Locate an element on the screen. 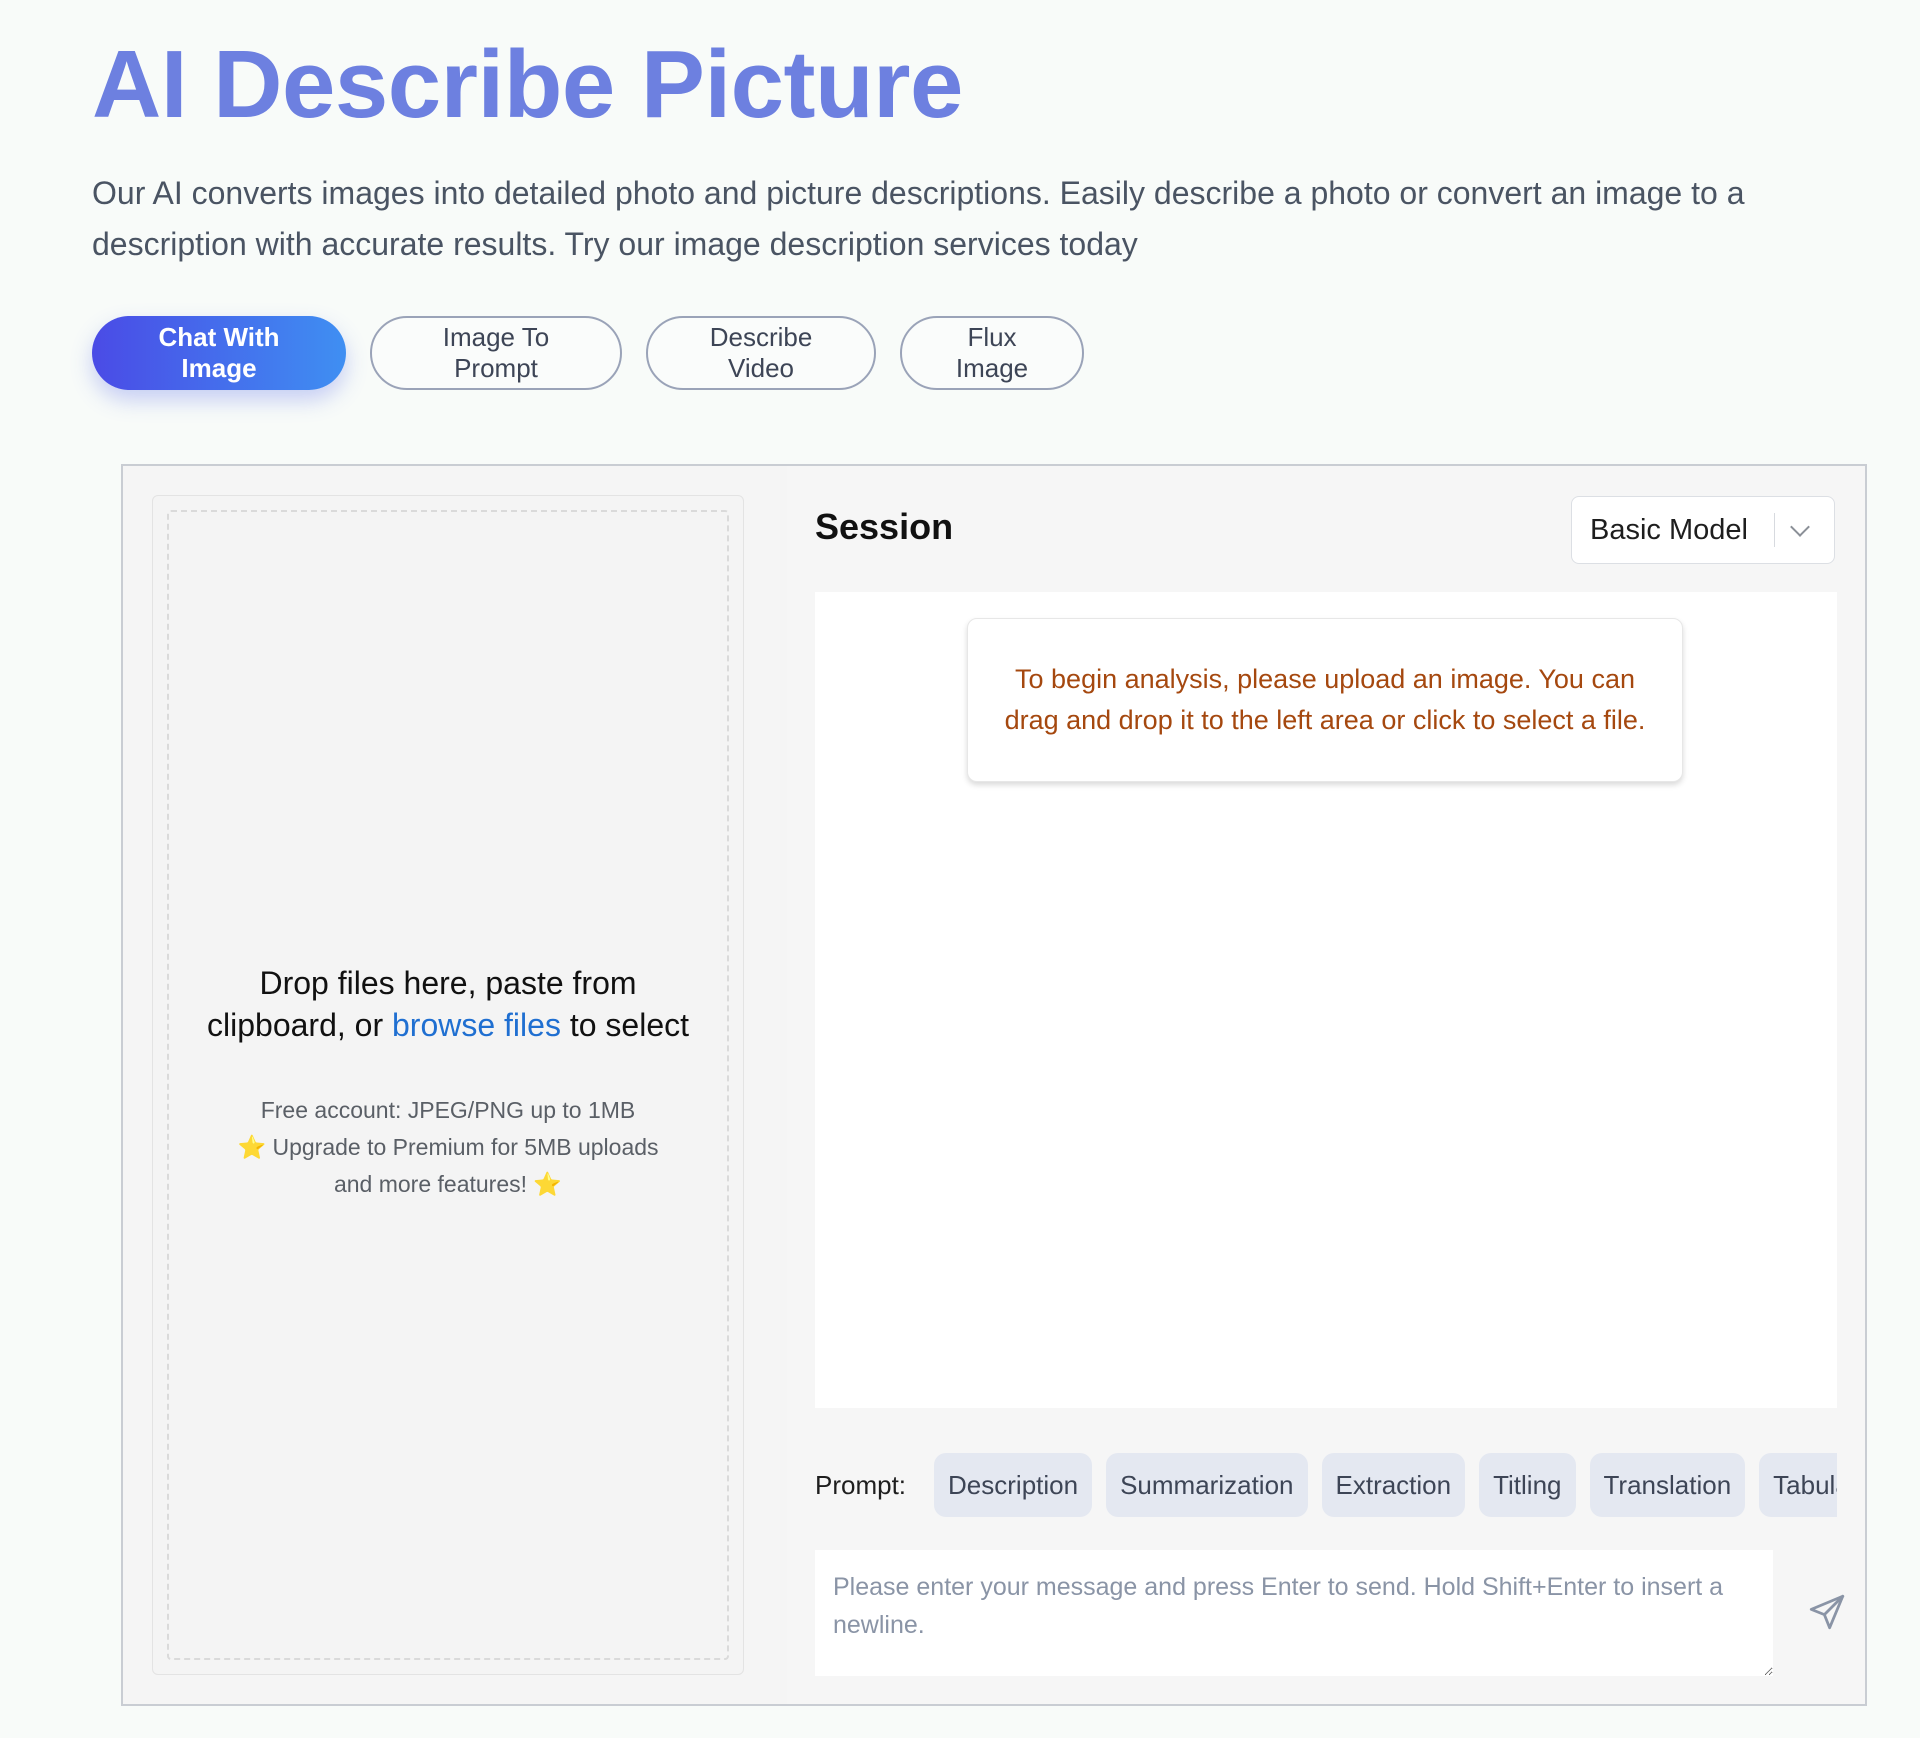  page-title: AI Describe Picture is located at coordinates (527, 84).